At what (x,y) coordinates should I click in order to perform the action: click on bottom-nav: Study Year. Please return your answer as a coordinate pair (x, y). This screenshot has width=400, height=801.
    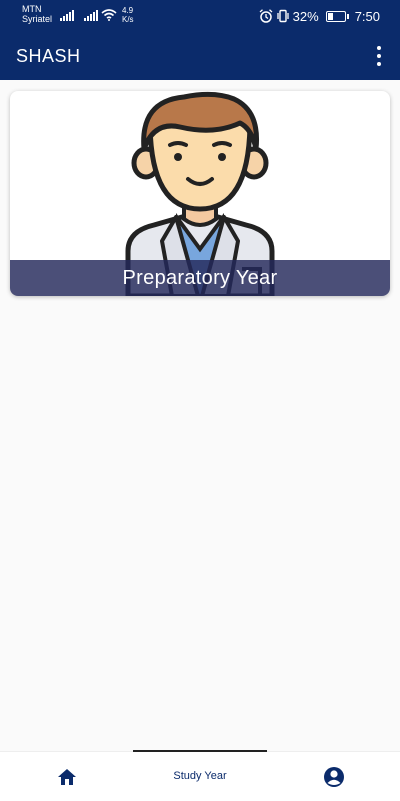
    Looking at the image, I should click on (200, 775).